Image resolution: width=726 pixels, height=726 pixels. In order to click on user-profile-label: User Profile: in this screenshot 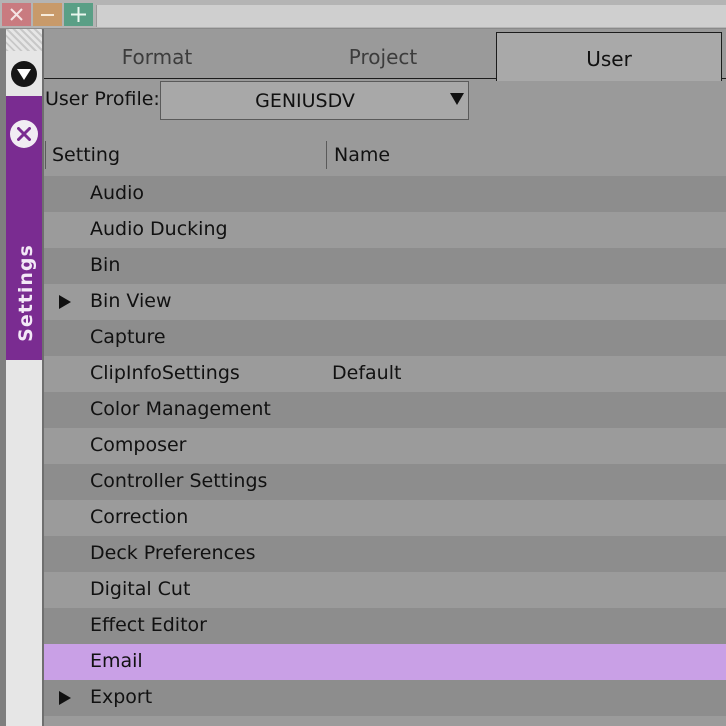, I will do `click(102, 99)`.